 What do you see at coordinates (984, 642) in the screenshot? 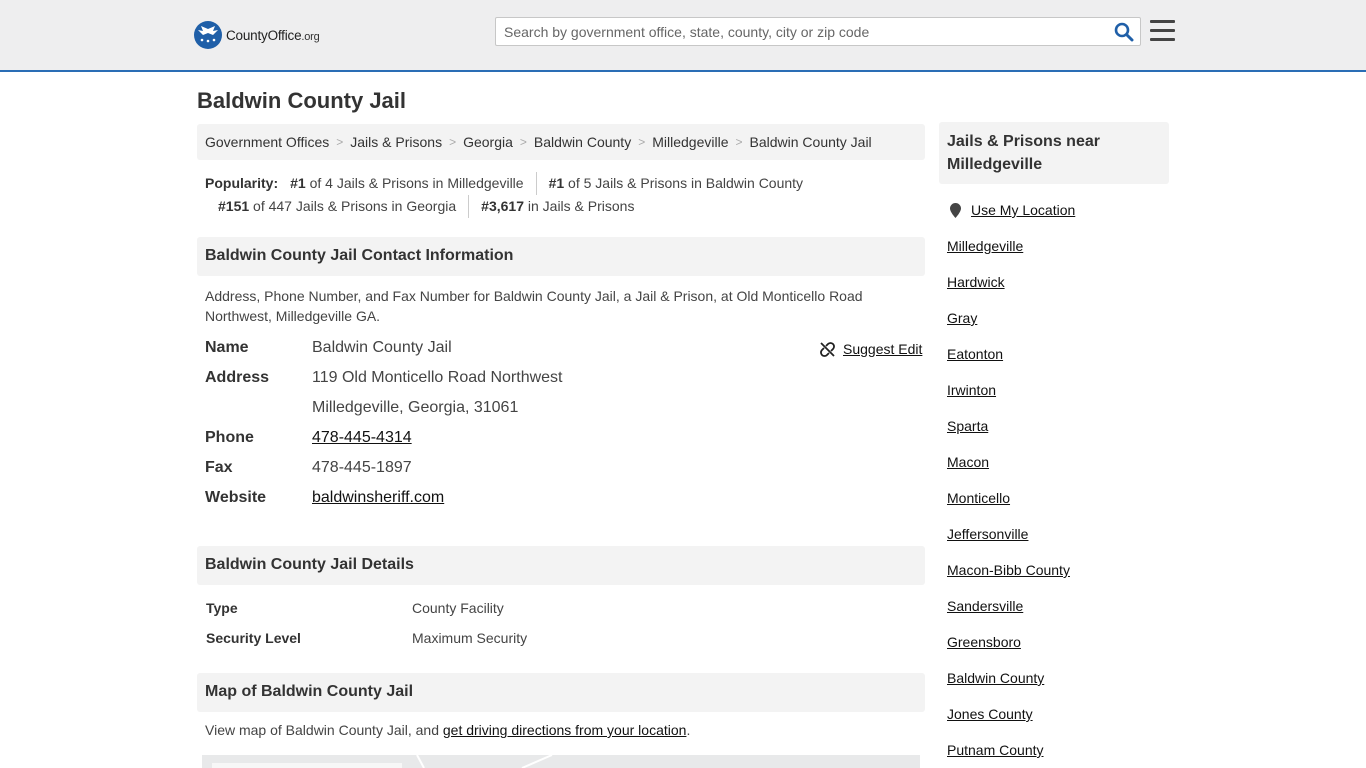
I see `nearby-link-greensboro: Greensboro` at bounding box center [984, 642].